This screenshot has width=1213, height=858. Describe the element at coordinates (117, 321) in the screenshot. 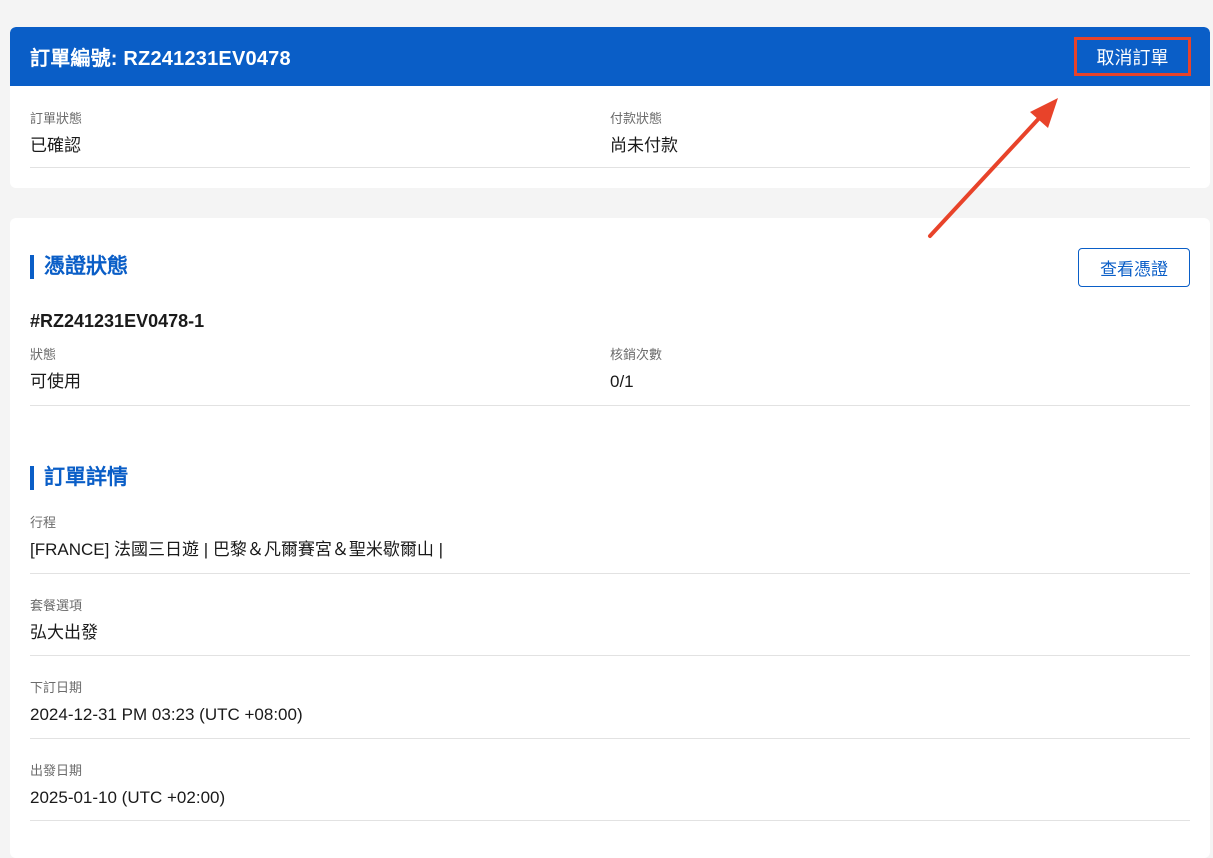

I see `voucher-id: #RZ241231EV0478-1` at that location.